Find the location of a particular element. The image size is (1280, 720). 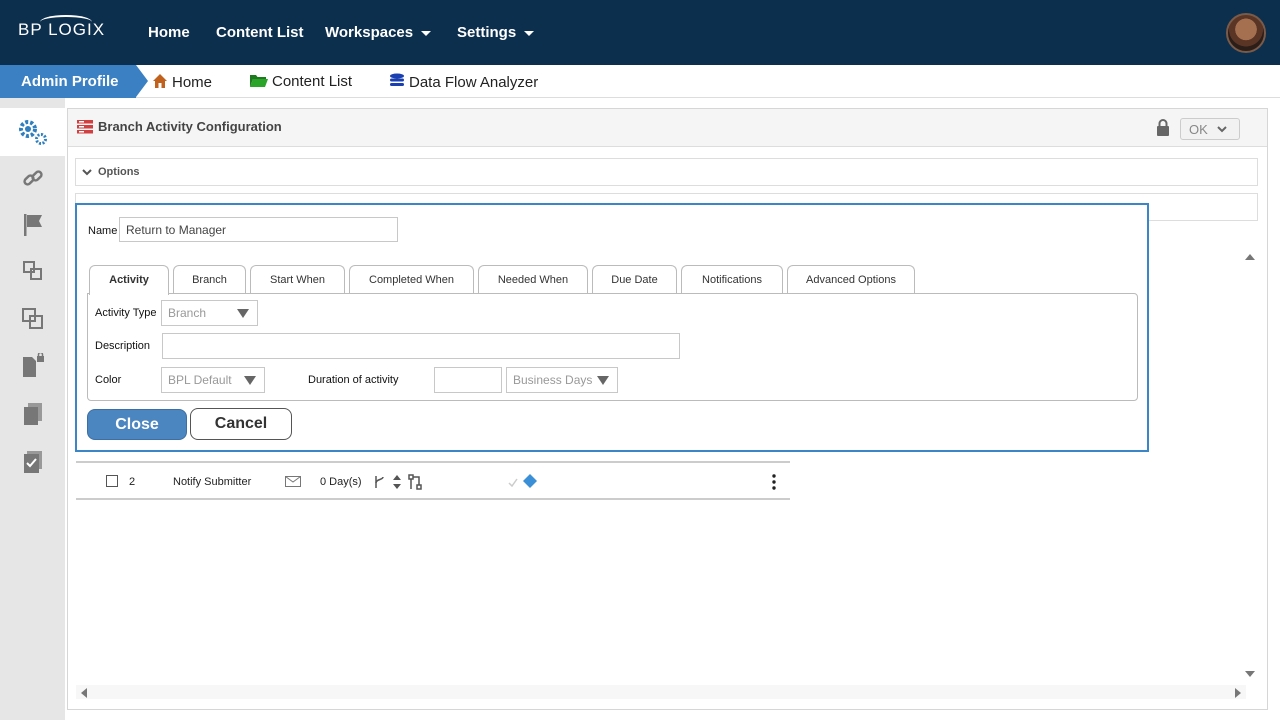

scroll-left-arrow is located at coordinates (84, 693).